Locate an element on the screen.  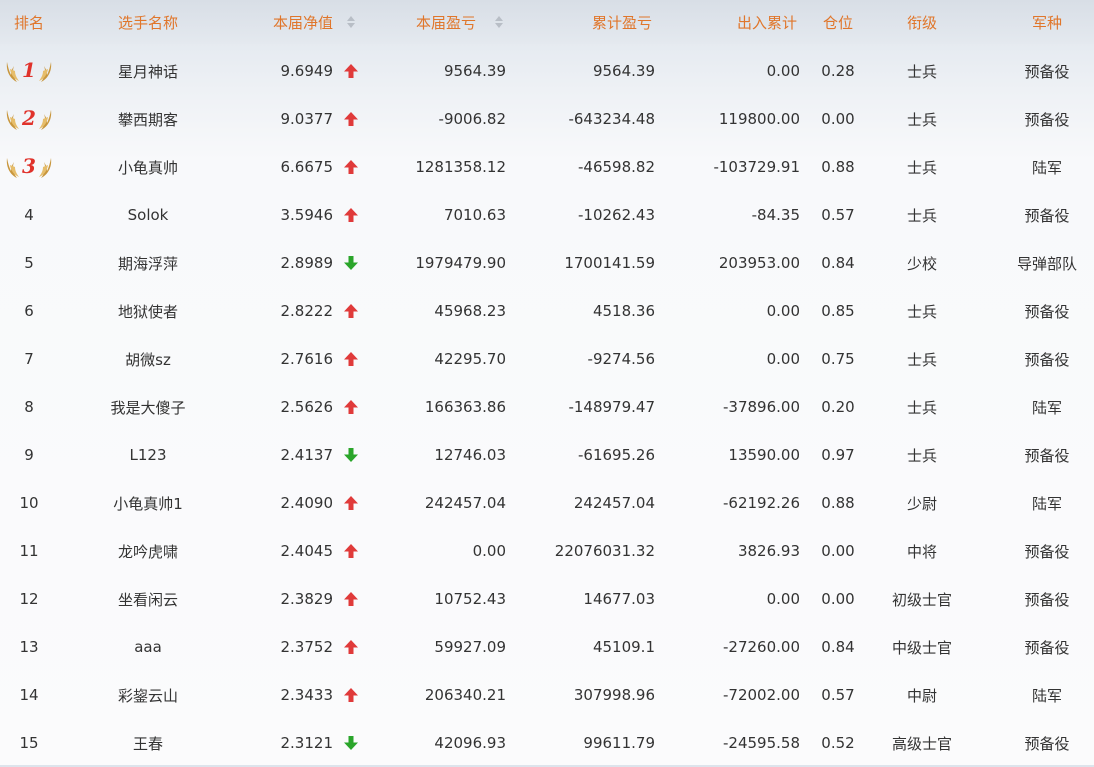
nav-value: 2.8989 is located at coordinates (307, 263).